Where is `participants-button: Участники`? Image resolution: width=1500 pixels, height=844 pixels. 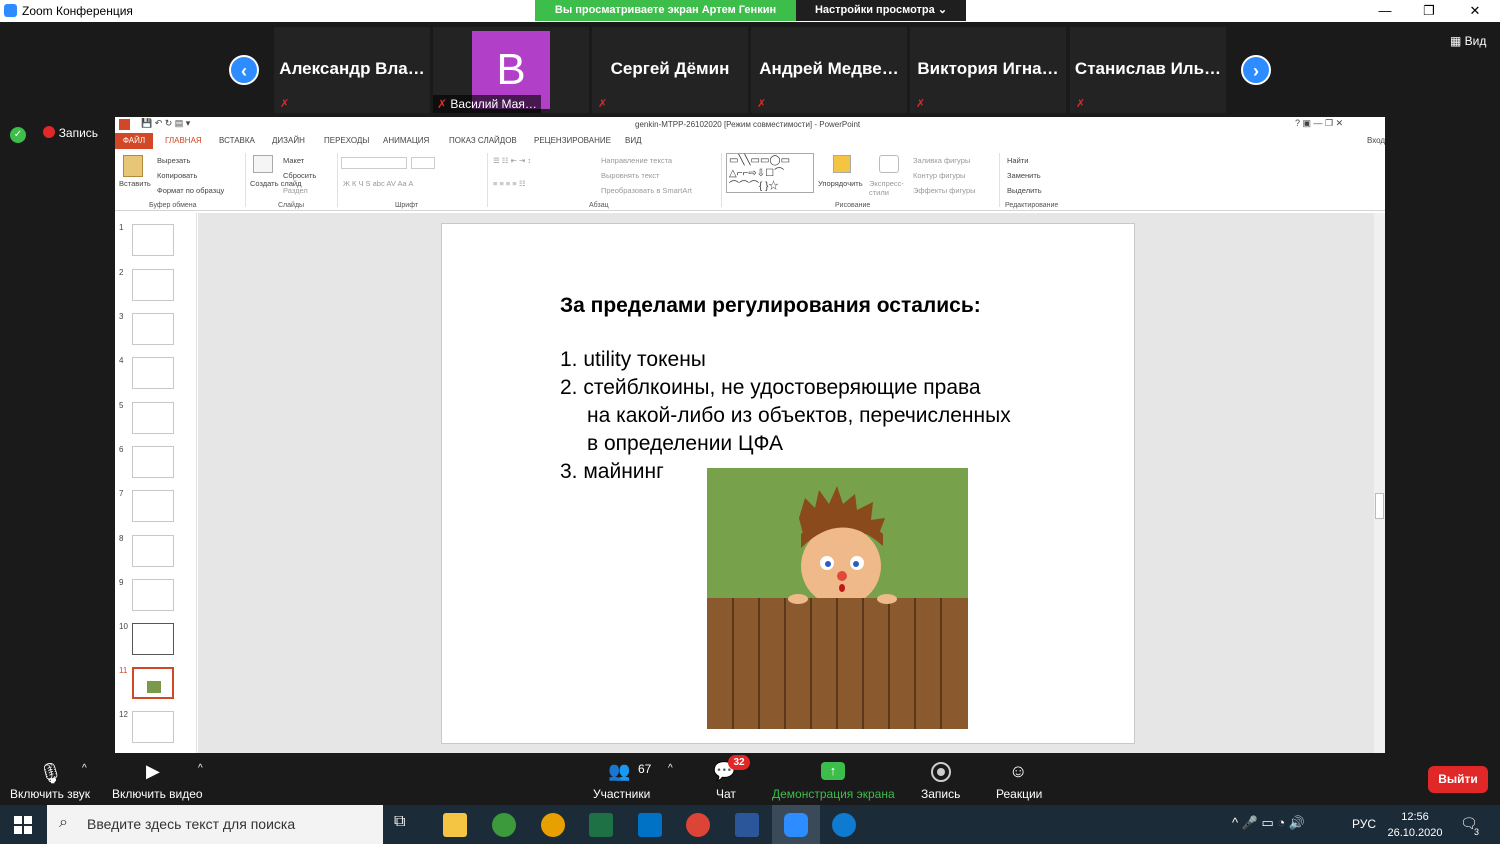 participants-button: Участники is located at coordinates (621, 794).